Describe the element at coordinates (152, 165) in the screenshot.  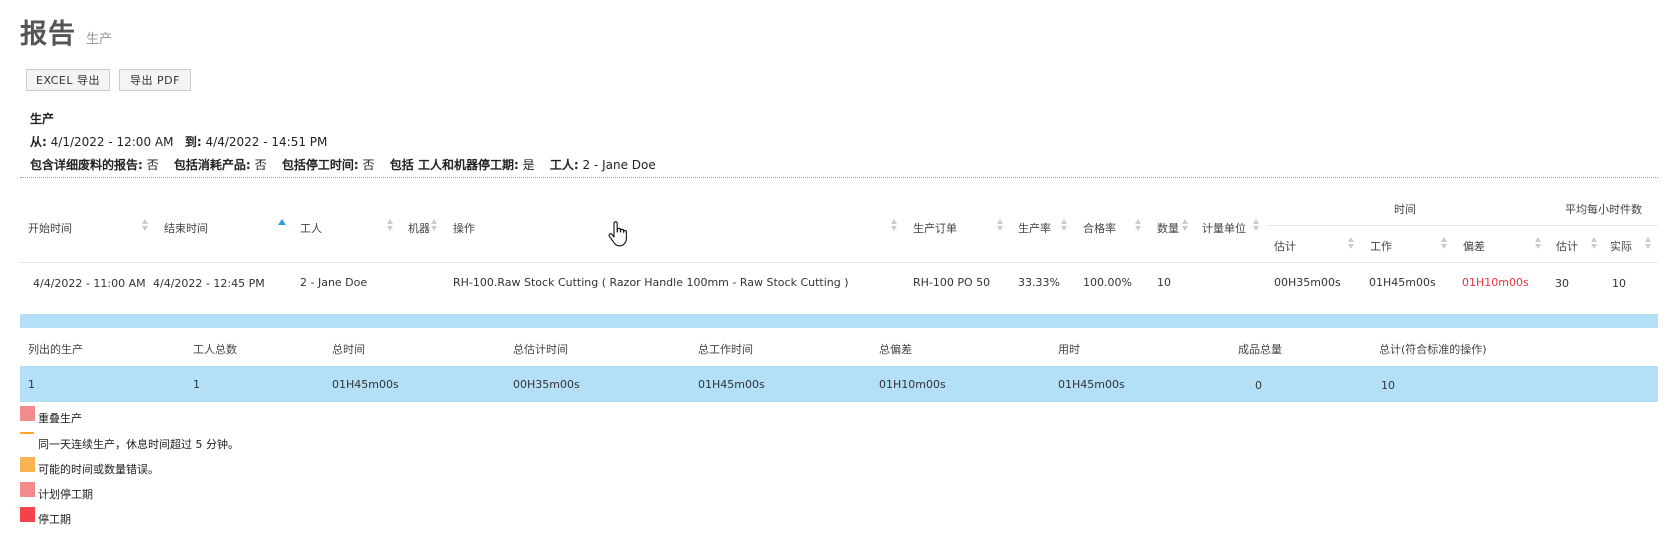
I see `scrap-value: 否` at that location.